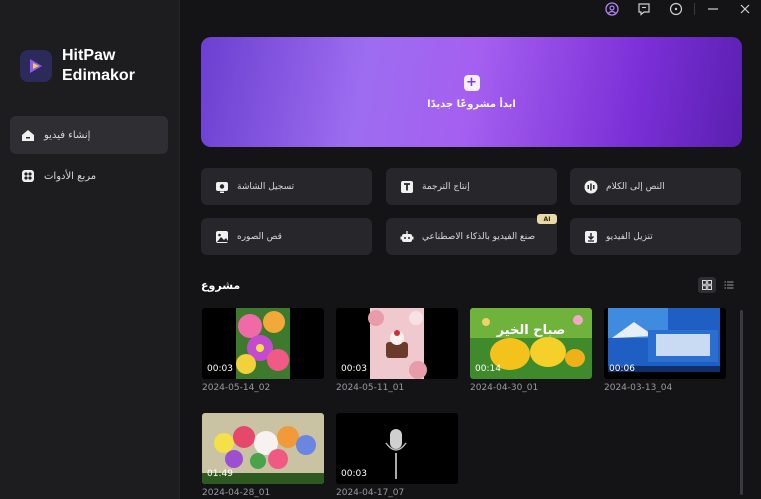  Describe the element at coordinates (504, 388) in the screenshot. I see `project-name: 2024-04-30_01` at that location.